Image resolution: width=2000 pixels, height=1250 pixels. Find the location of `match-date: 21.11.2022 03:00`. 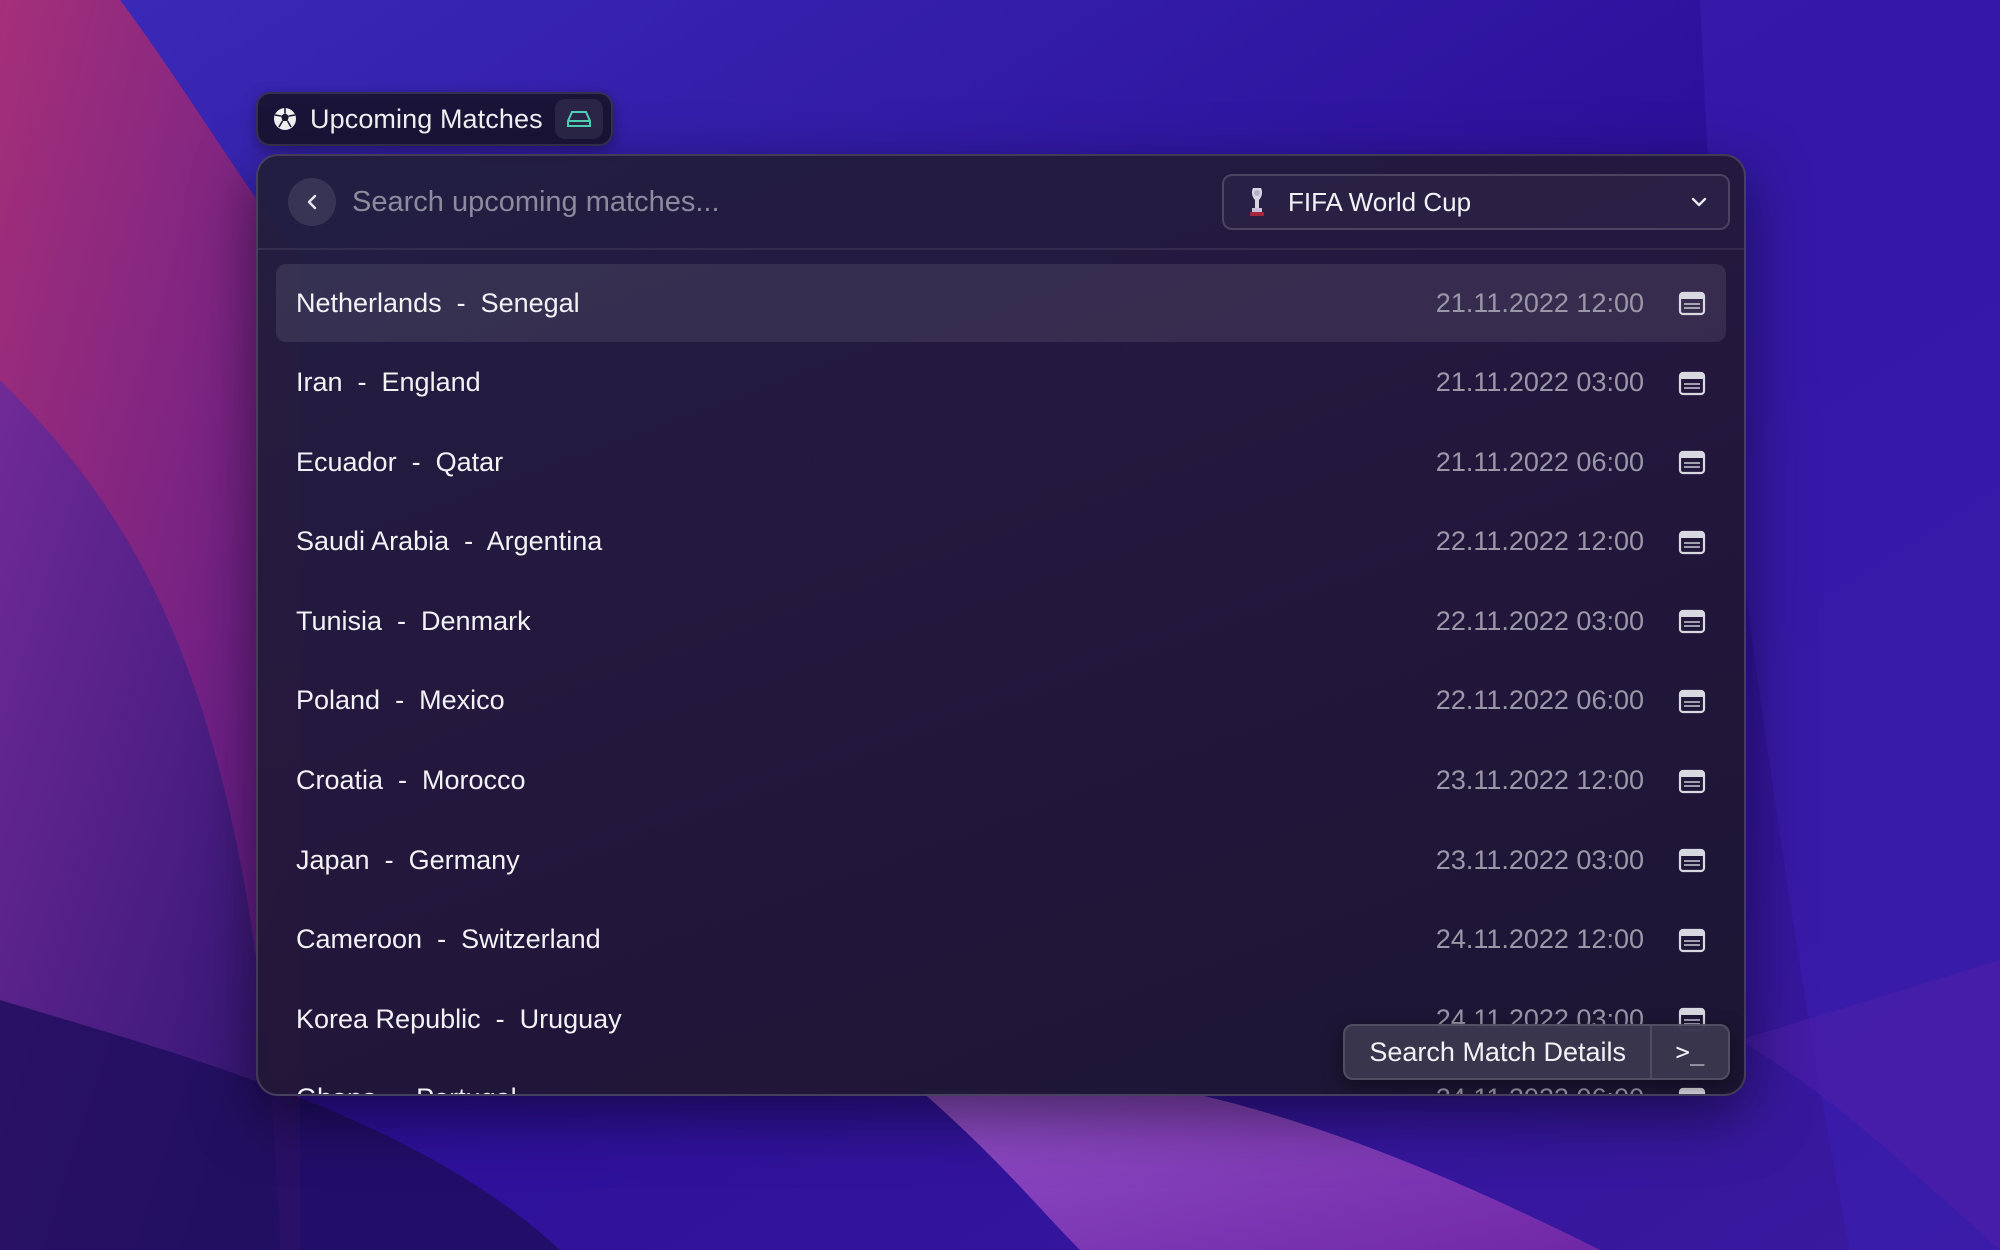

match-date: 21.11.2022 03:00 is located at coordinates (1539, 382).